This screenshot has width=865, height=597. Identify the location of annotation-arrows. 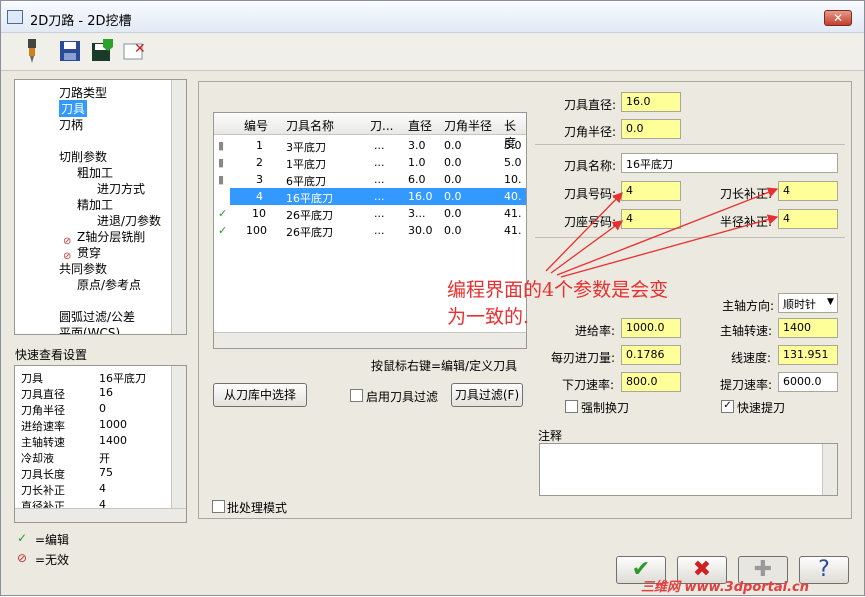
(662, 232).